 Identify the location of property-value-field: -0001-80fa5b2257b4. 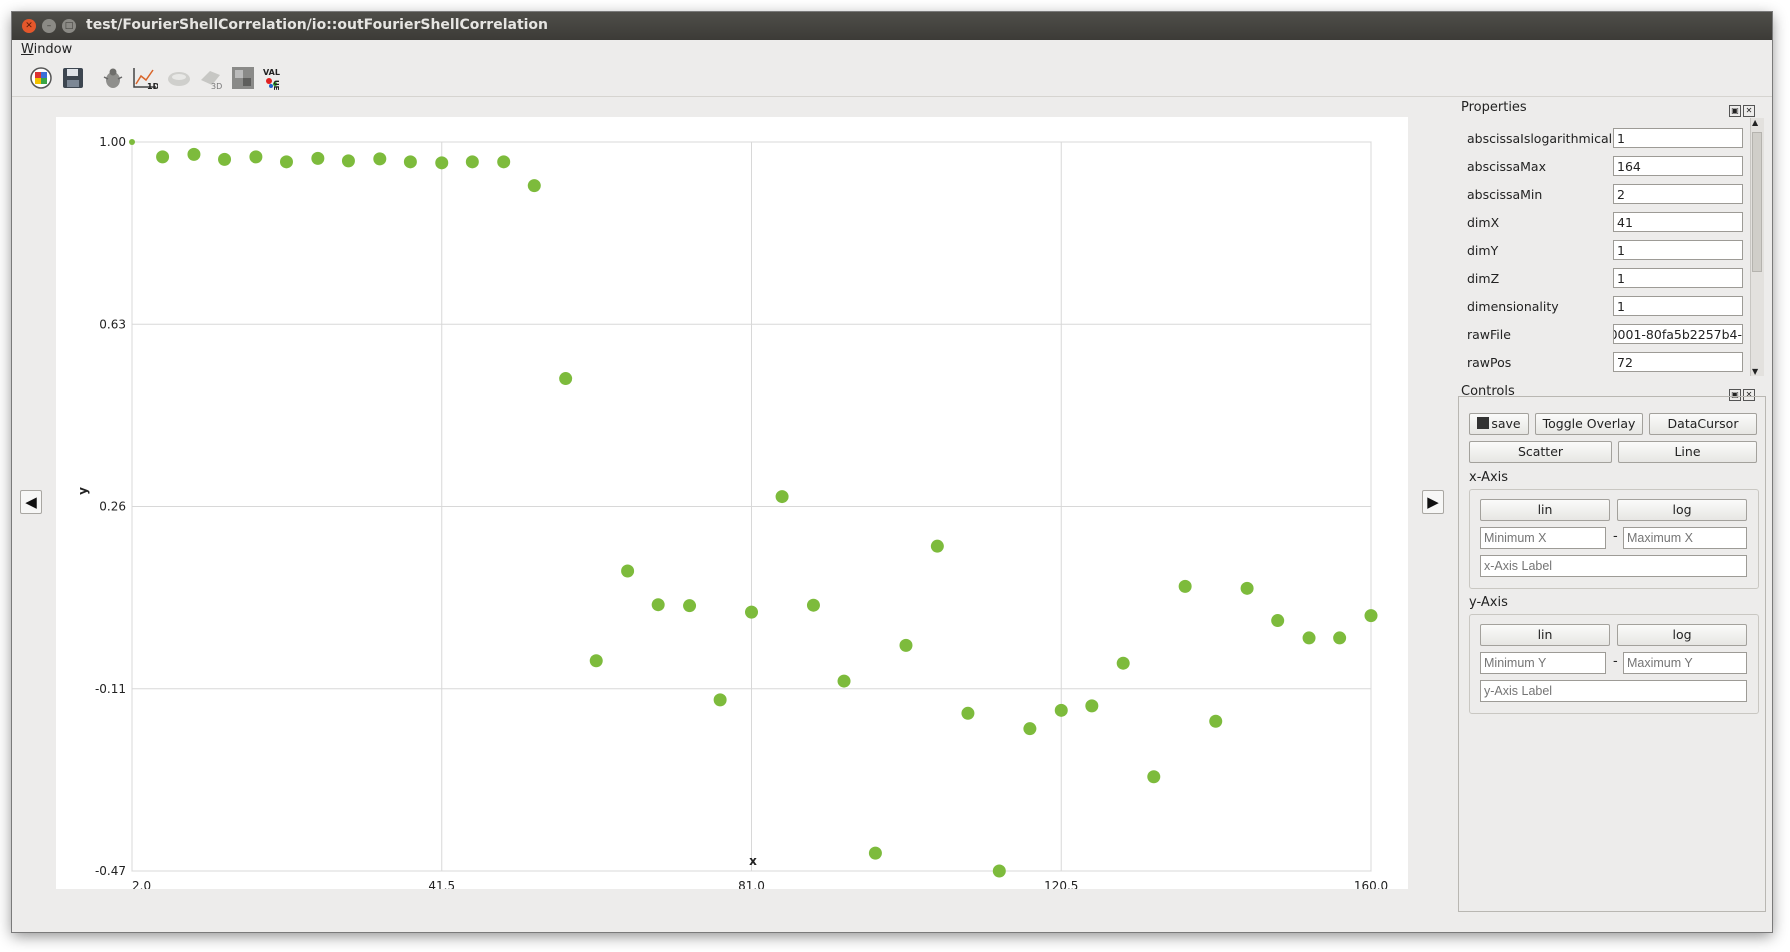
(1678, 334).